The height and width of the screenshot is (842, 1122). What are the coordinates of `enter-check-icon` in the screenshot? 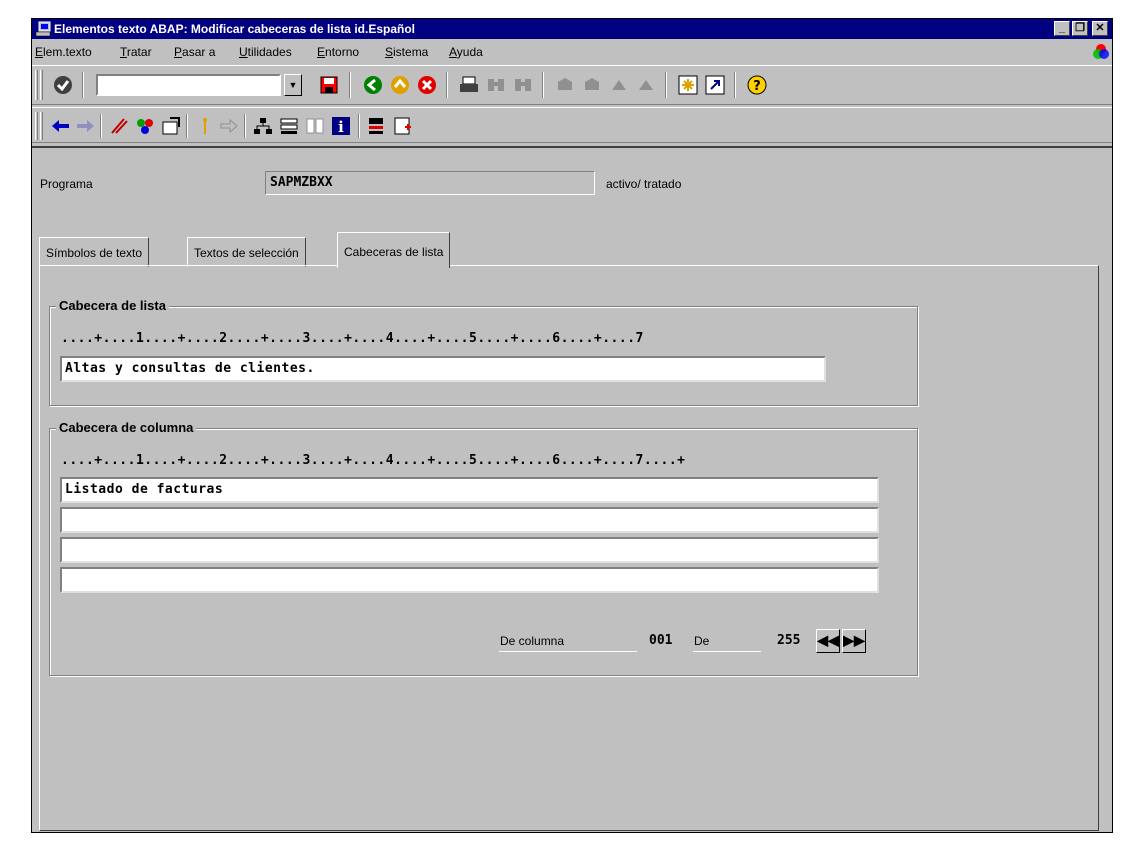 It's located at (63, 85).